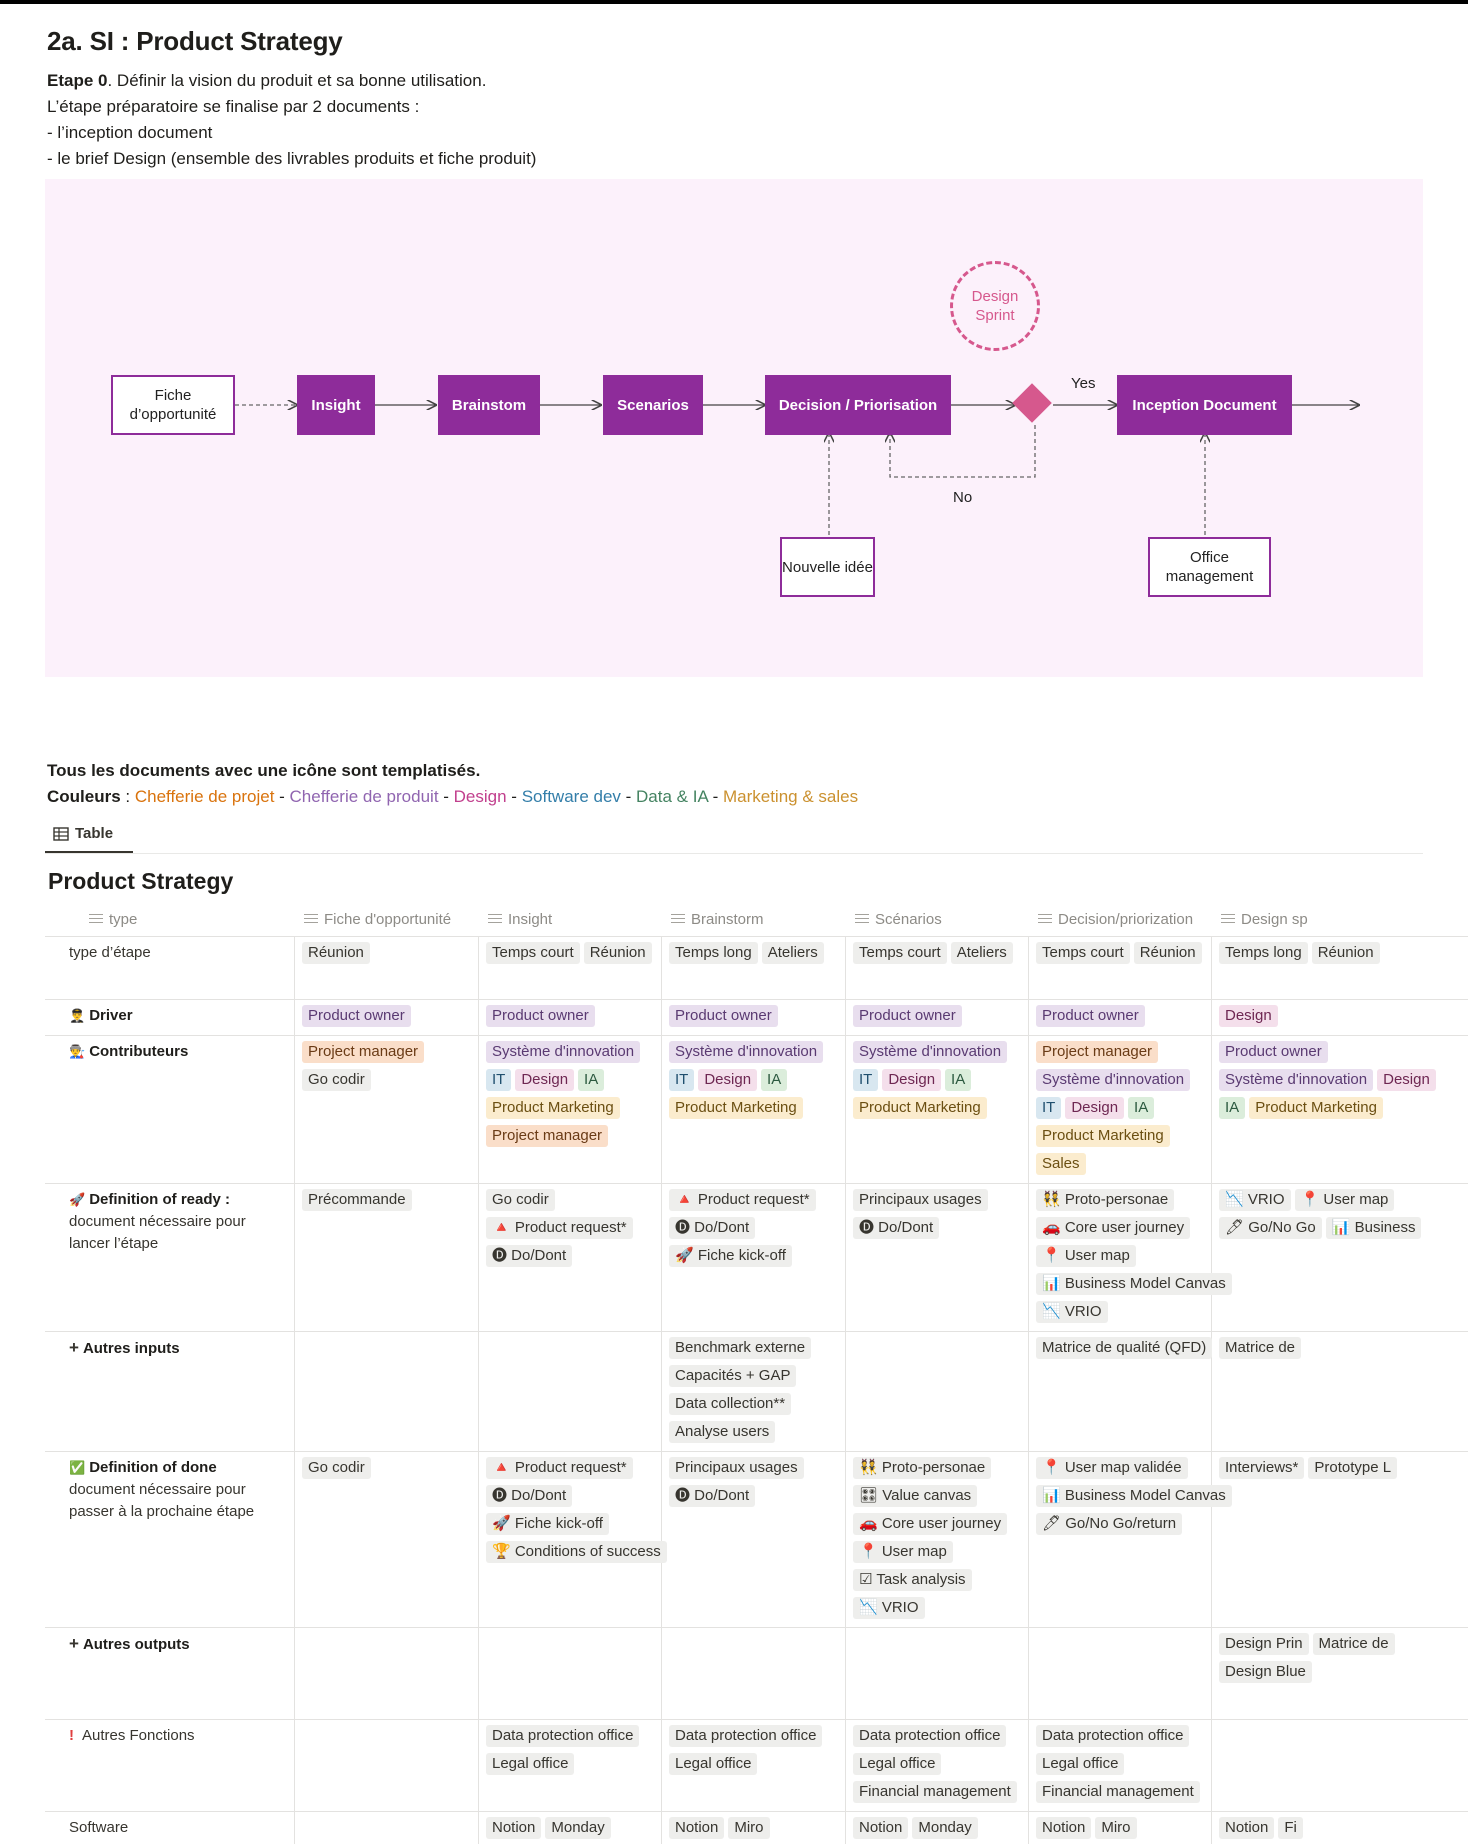 Image resolution: width=1468 pixels, height=1844 pixels. I want to click on tag-pill: Sales, so click(1061, 1164).